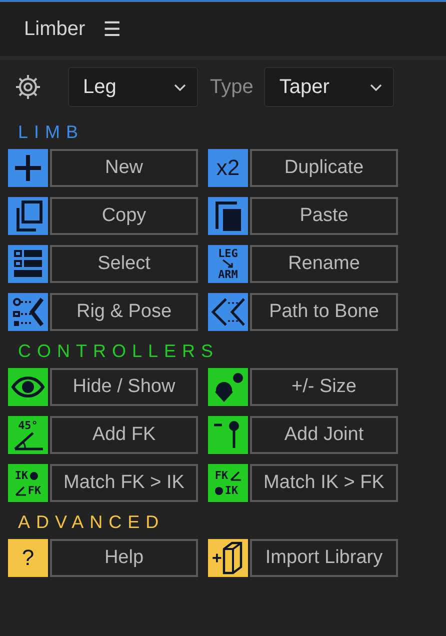 This screenshot has width=446, height=636. What do you see at coordinates (28, 168) in the screenshot?
I see `plus-icon` at bounding box center [28, 168].